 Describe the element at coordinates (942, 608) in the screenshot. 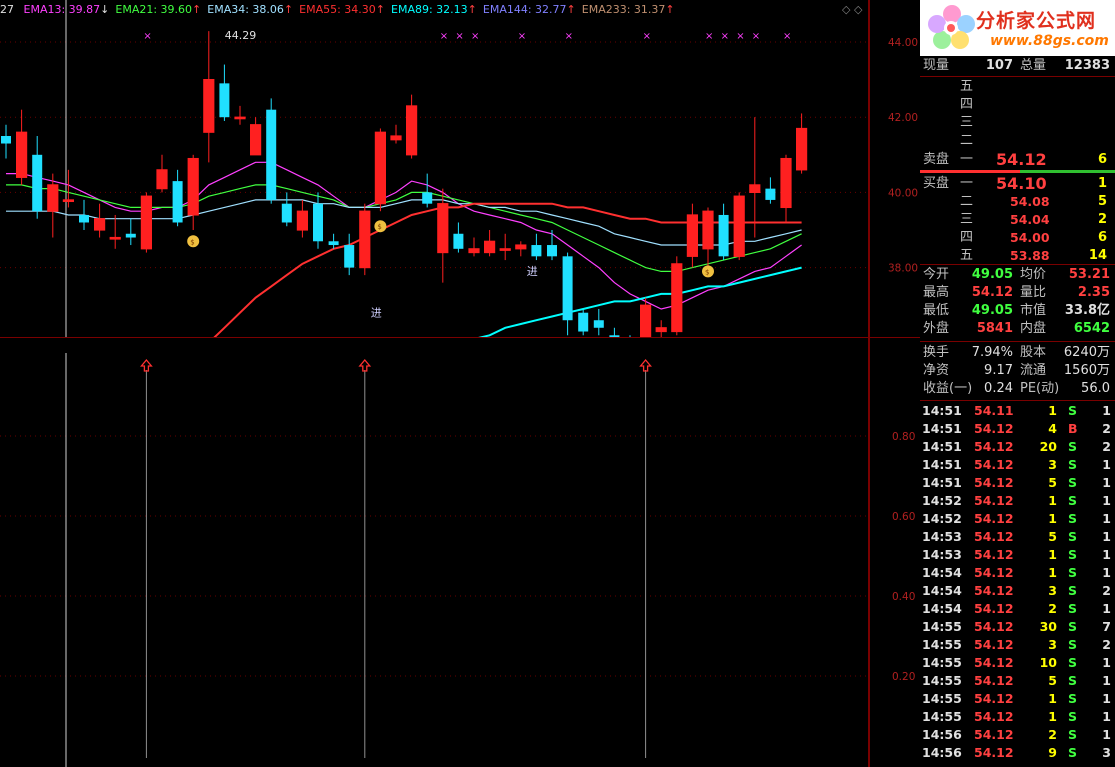

I see `trade-time: 14:54` at that location.